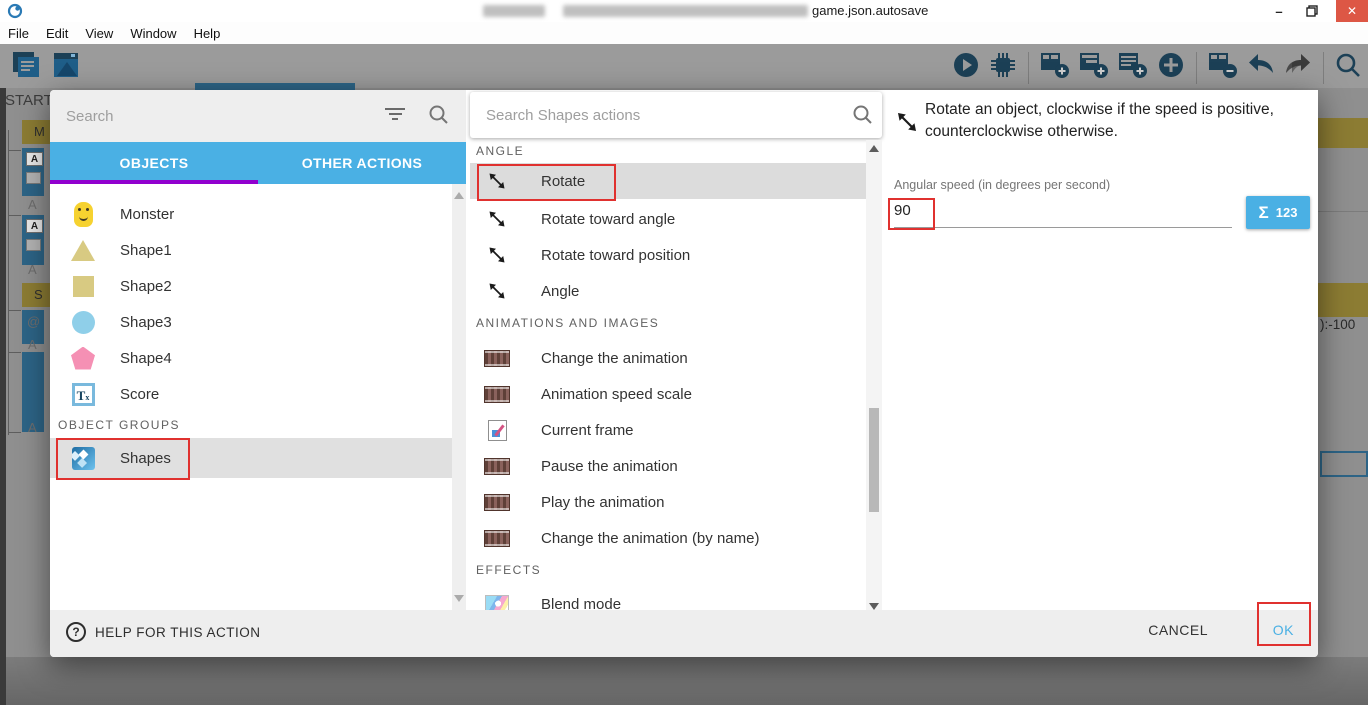  What do you see at coordinates (587, 430) in the screenshot?
I see `action-label: Current frame` at bounding box center [587, 430].